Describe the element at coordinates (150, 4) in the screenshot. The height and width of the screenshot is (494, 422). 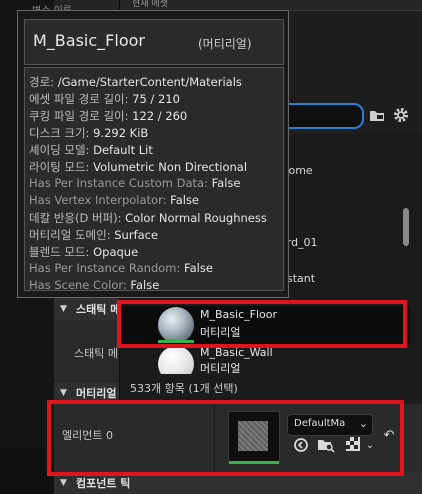
I see `picker-header-label: 현재 에셋` at that location.